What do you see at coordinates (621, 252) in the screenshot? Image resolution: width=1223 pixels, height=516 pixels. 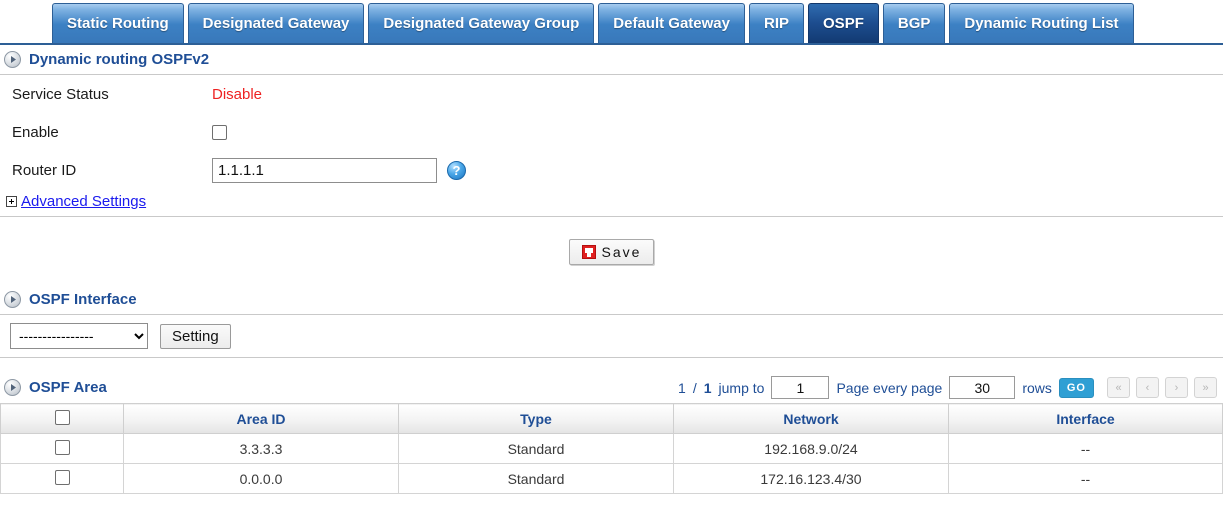 I see `save-button-label: Save` at bounding box center [621, 252].